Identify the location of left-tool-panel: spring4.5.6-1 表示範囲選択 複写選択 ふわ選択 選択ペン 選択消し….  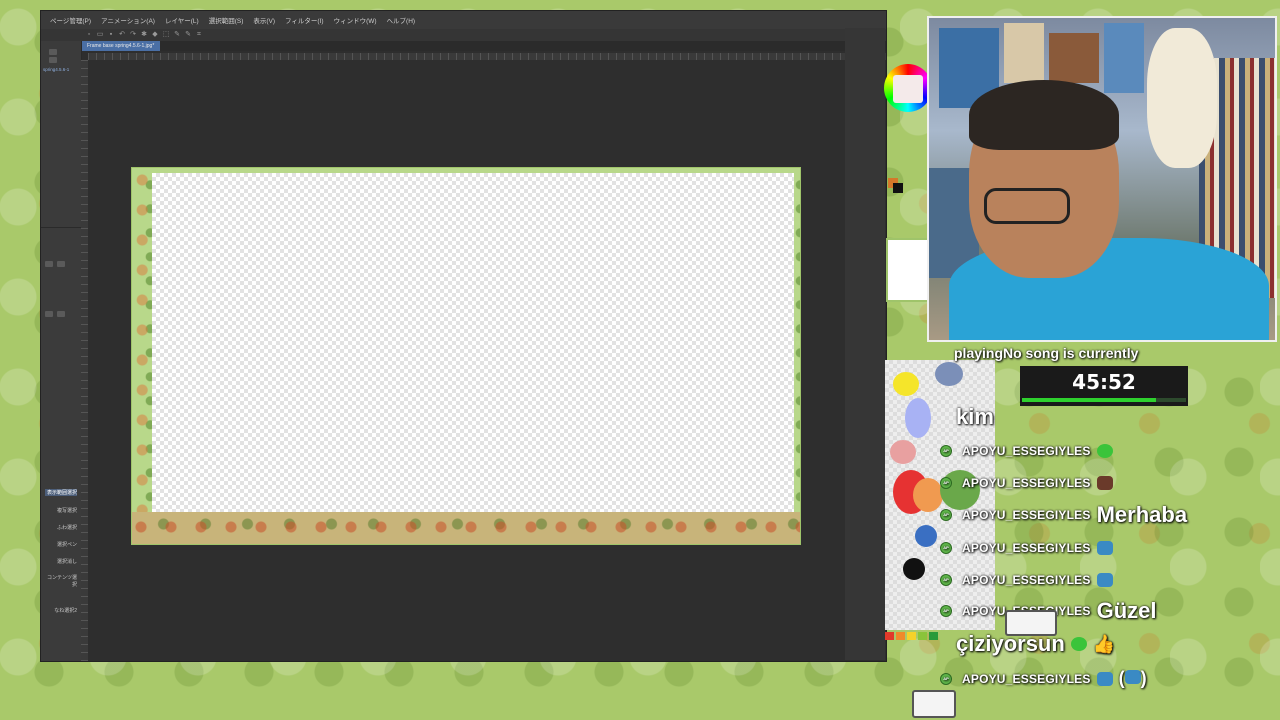
(61, 351).